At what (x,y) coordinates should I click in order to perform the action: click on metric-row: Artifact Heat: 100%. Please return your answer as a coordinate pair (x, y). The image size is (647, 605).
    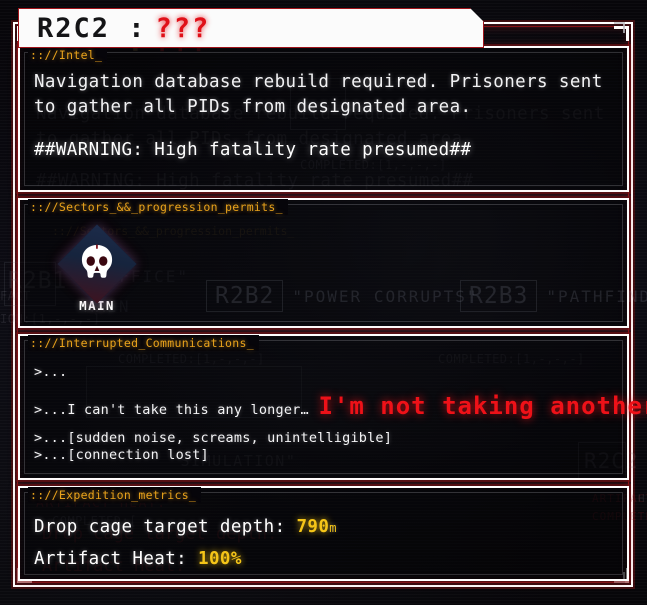
    Looking at the image, I should click on (325, 559).